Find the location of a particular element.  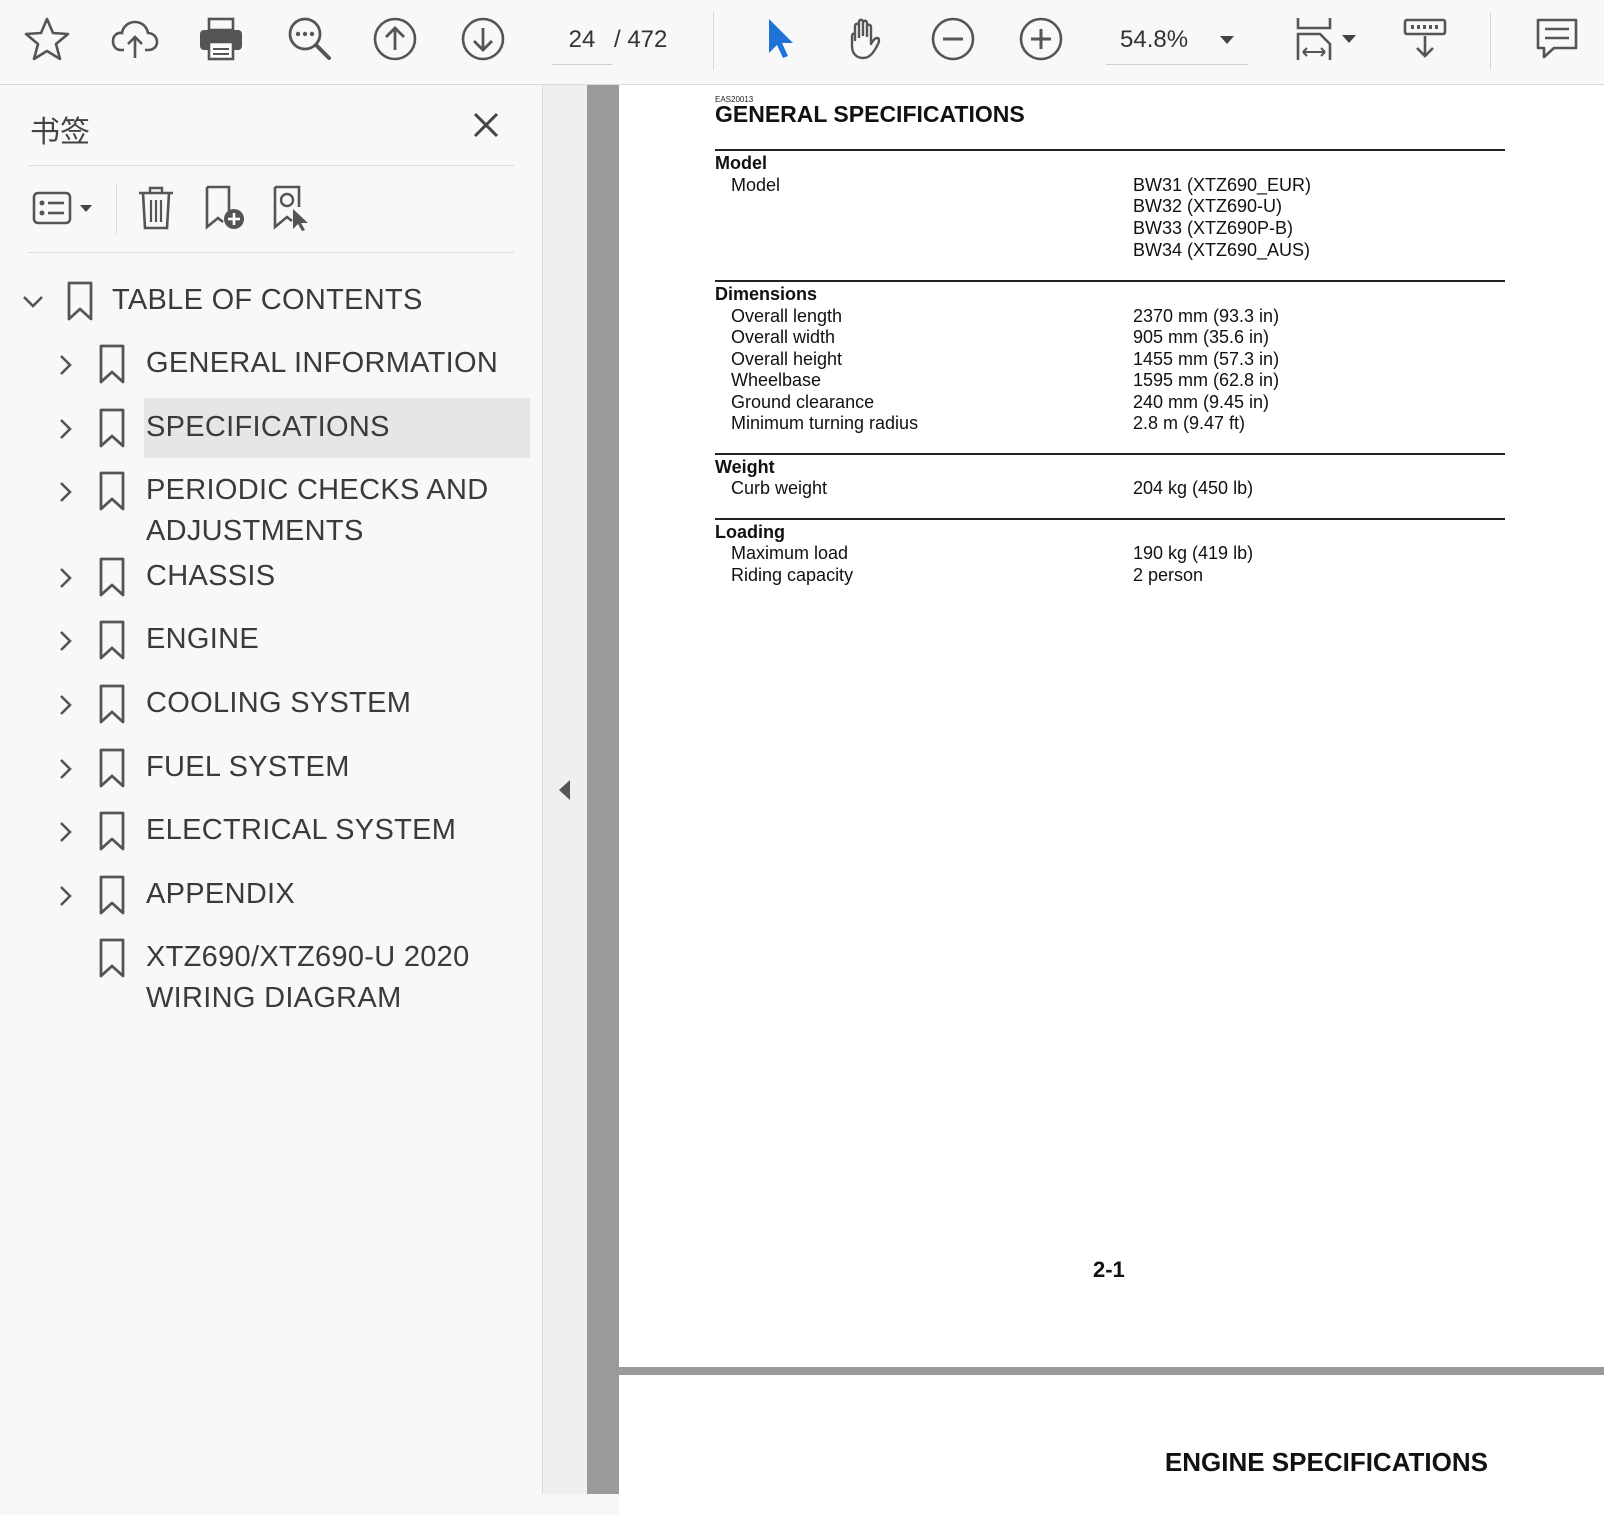

bookmark-label: CHASSIS is located at coordinates (211, 576).